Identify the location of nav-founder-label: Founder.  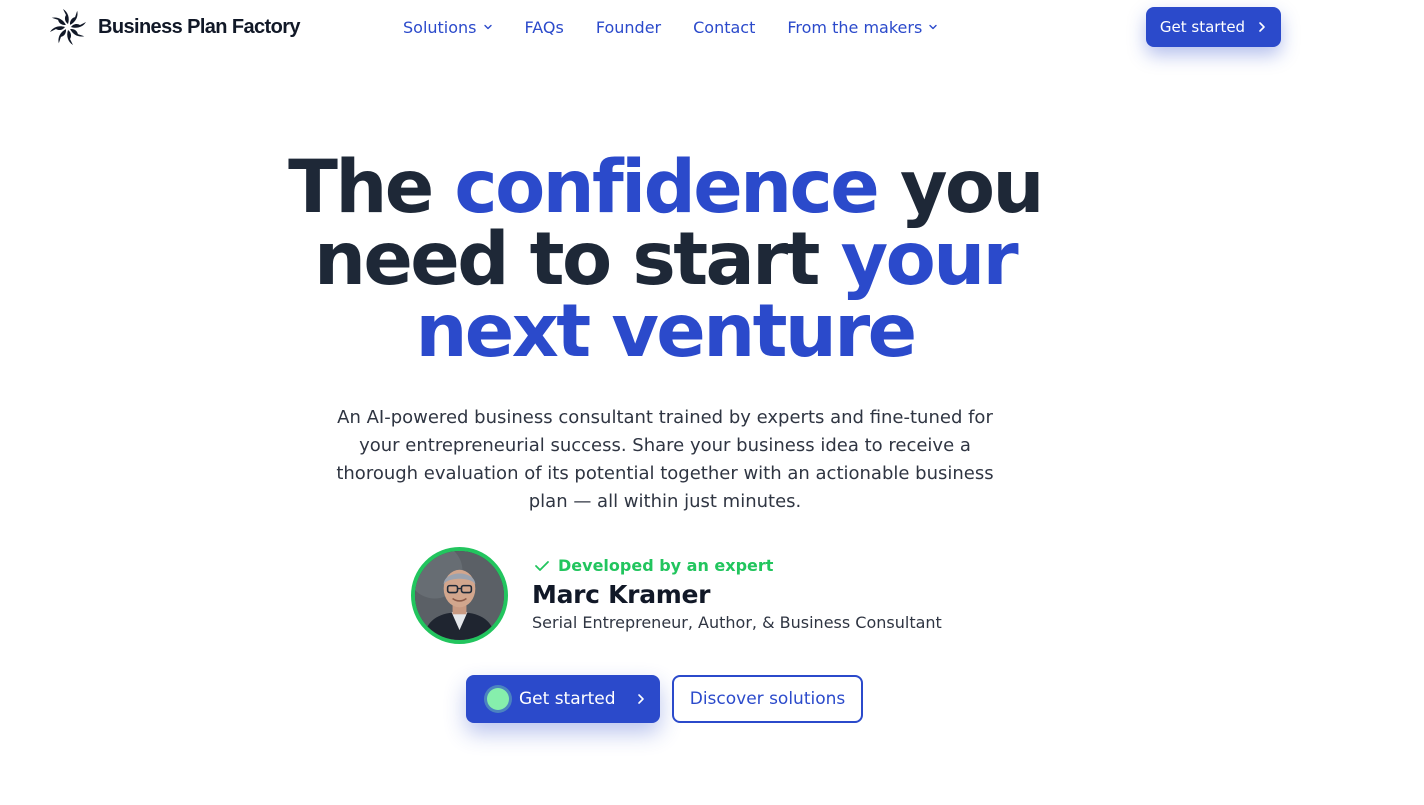
(628, 27).